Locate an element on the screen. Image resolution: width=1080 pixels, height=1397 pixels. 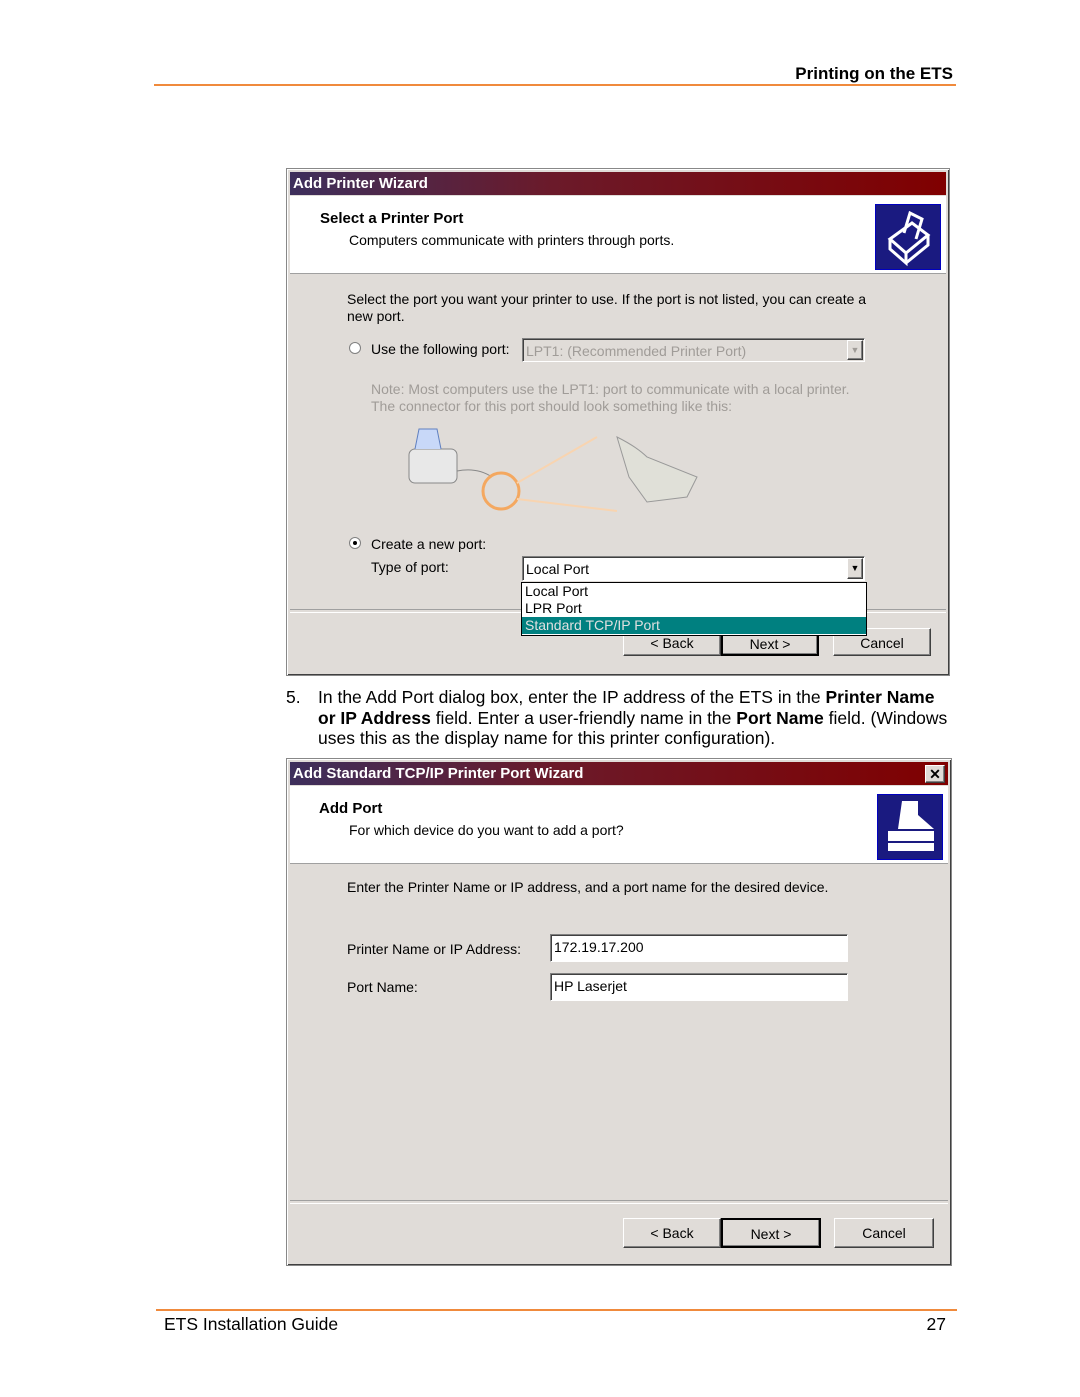
type-of-port-value: Local Port is located at coordinates (558, 569).